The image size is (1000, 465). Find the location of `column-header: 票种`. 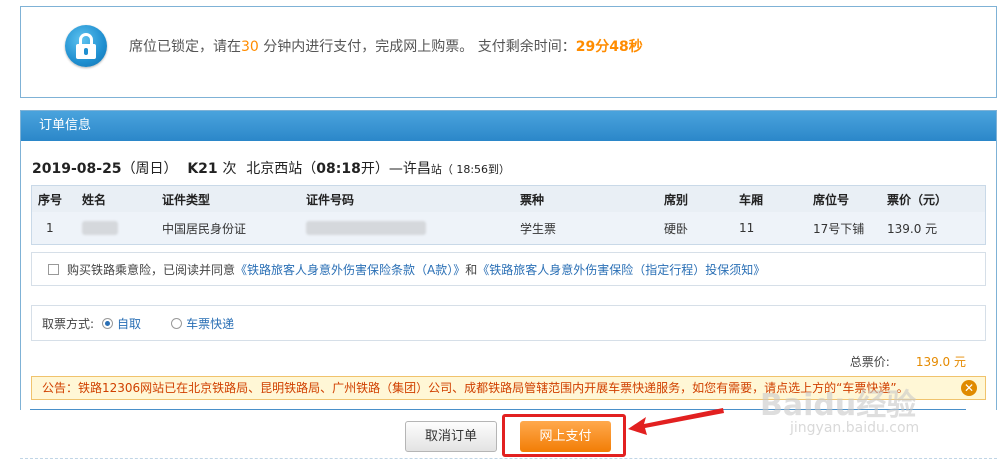

column-header: 票种 is located at coordinates (532, 199).